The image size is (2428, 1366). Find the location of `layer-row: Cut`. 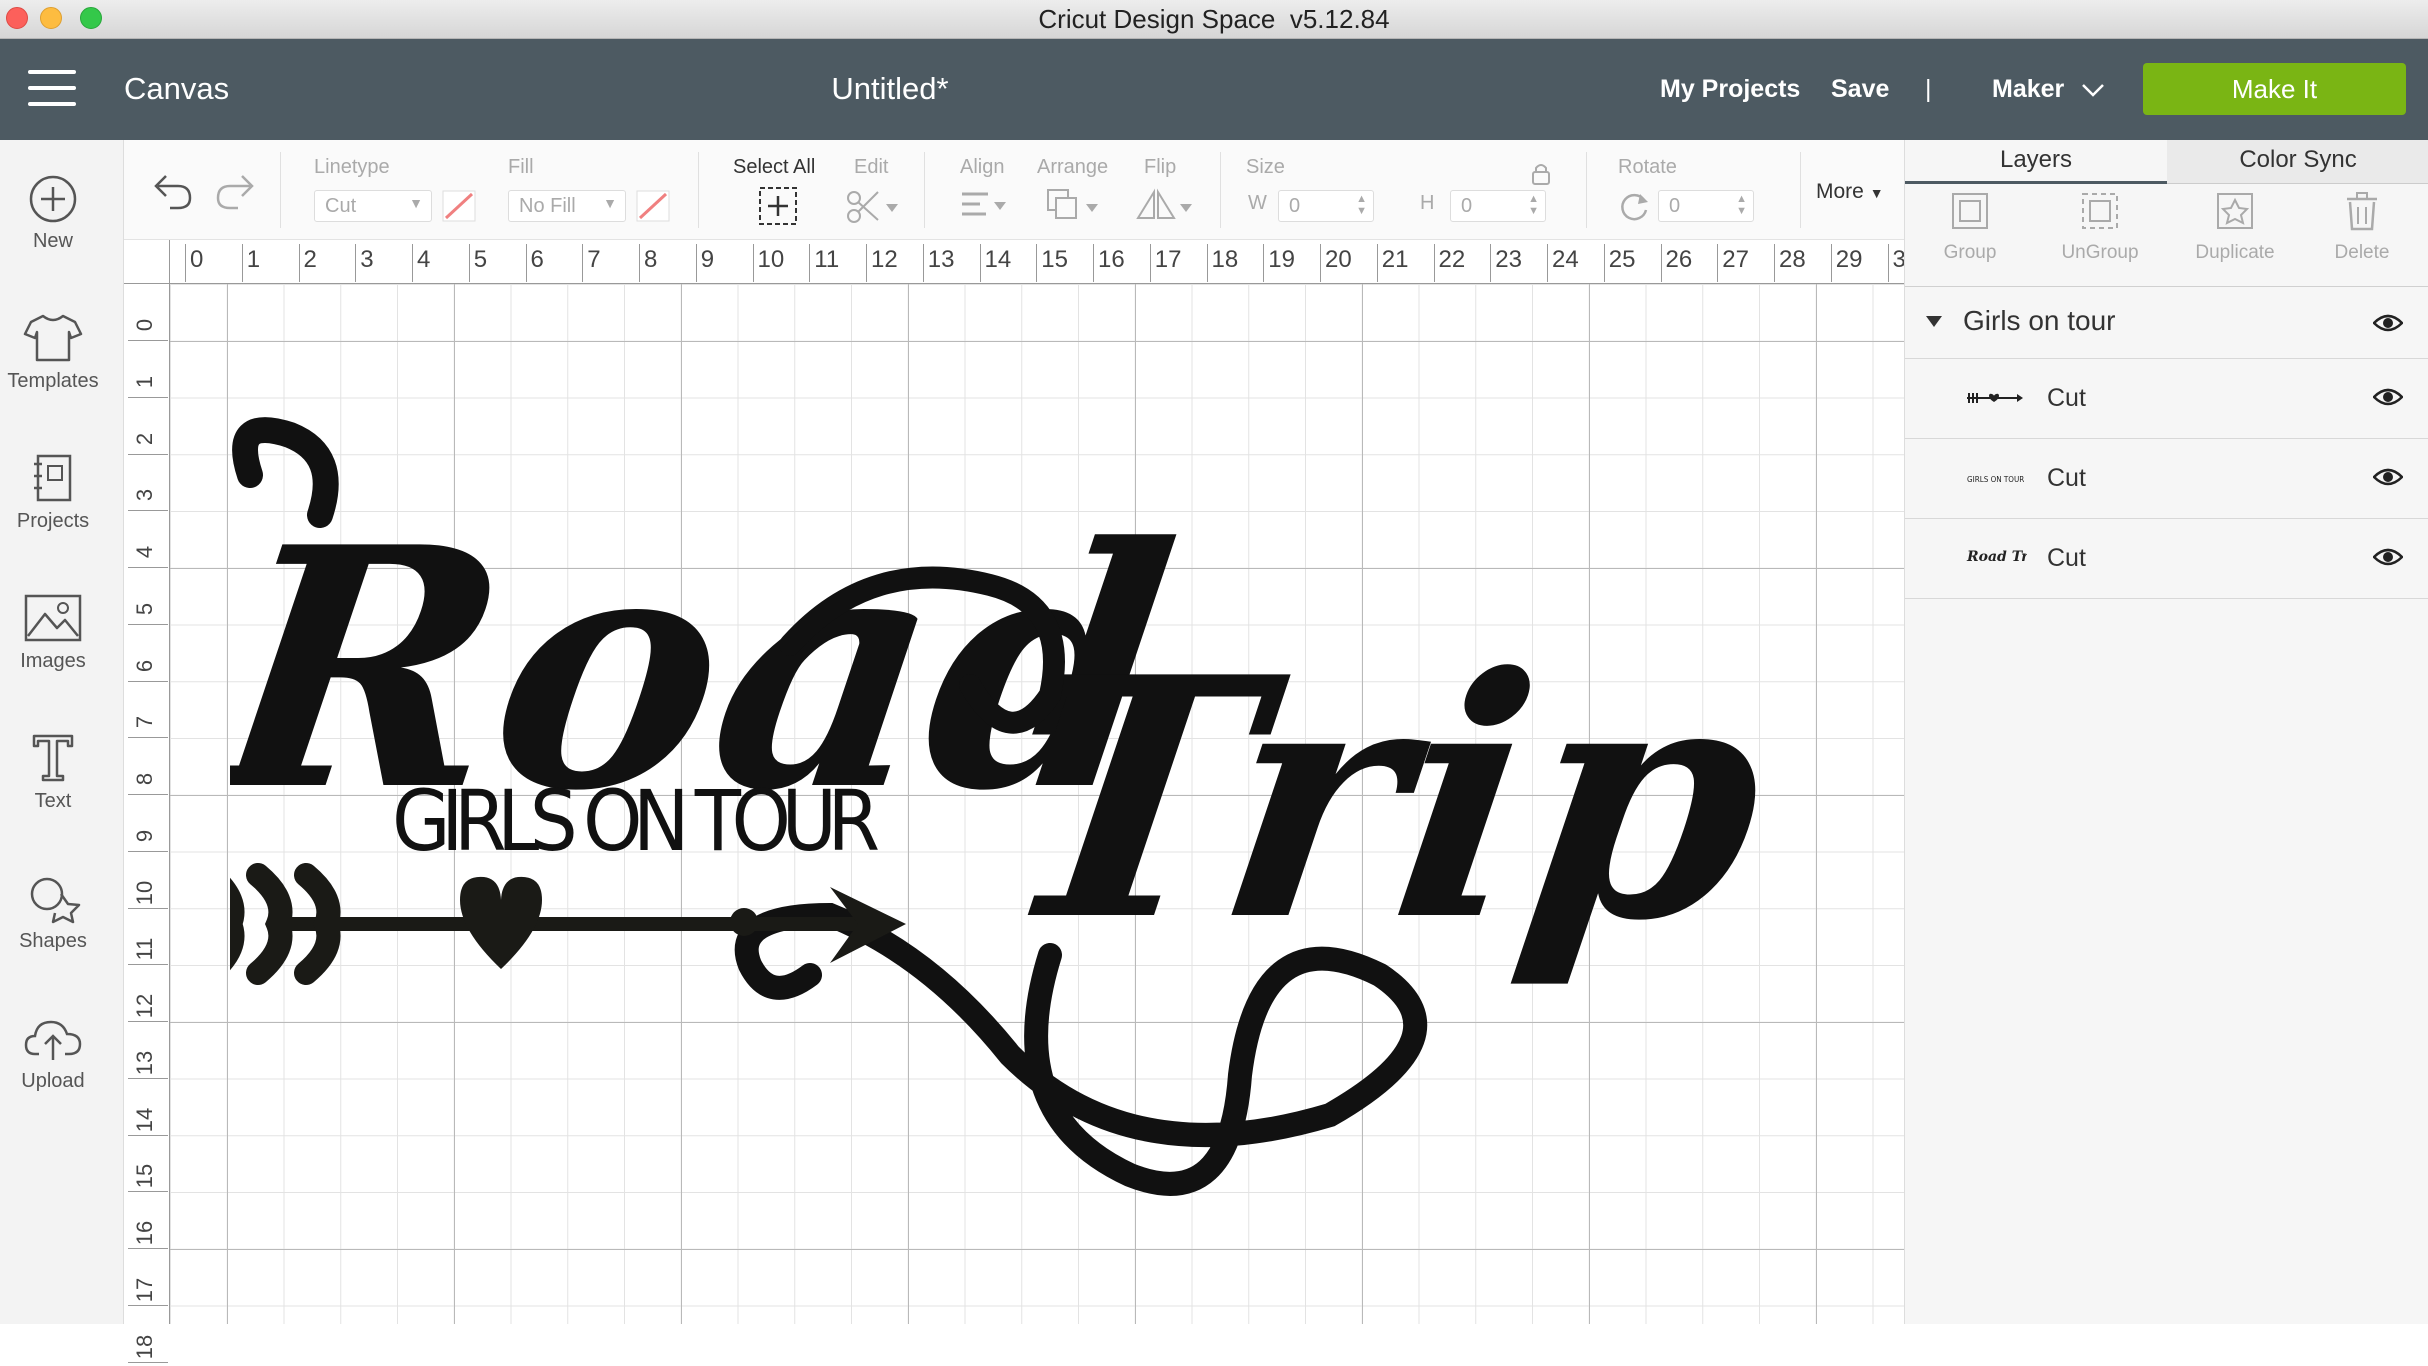

layer-row: Cut is located at coordinates (2166, 399).